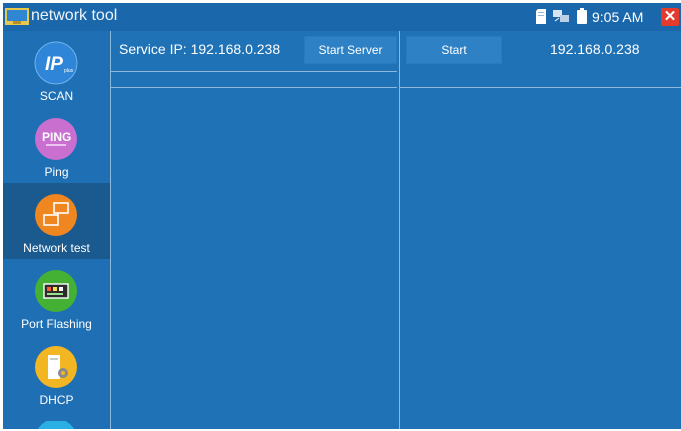  What do you see at coordinates (561, 16) in the screenshot?
I see `network-icon` at bounding box center [561, 16].